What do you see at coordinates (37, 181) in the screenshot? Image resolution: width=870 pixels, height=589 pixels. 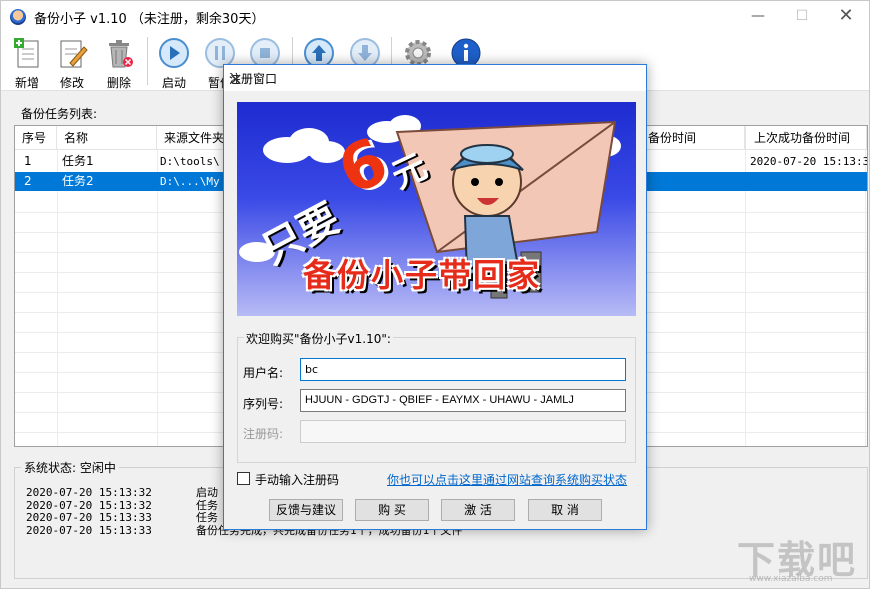 I see `row-no: 2` at bounding box center [37, 181].